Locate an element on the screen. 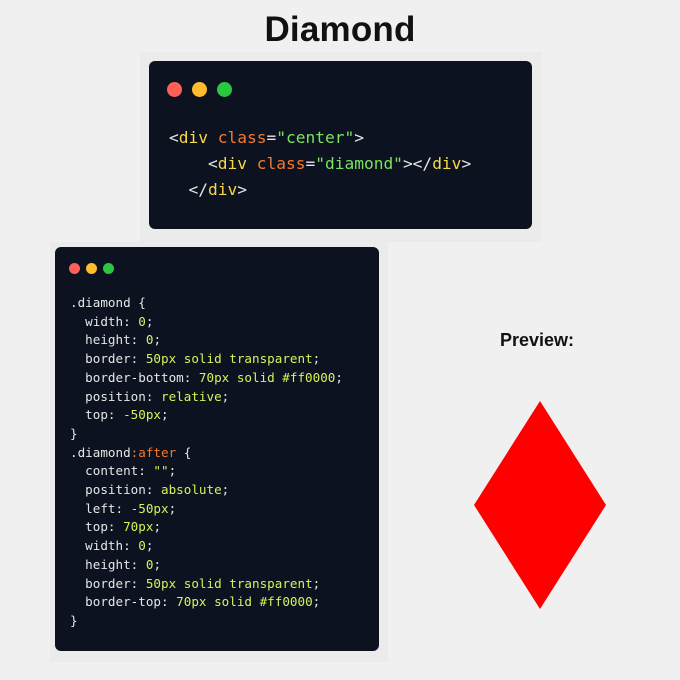 The image size is (680, 680). code-line: } is located at coordinates (206, 621).